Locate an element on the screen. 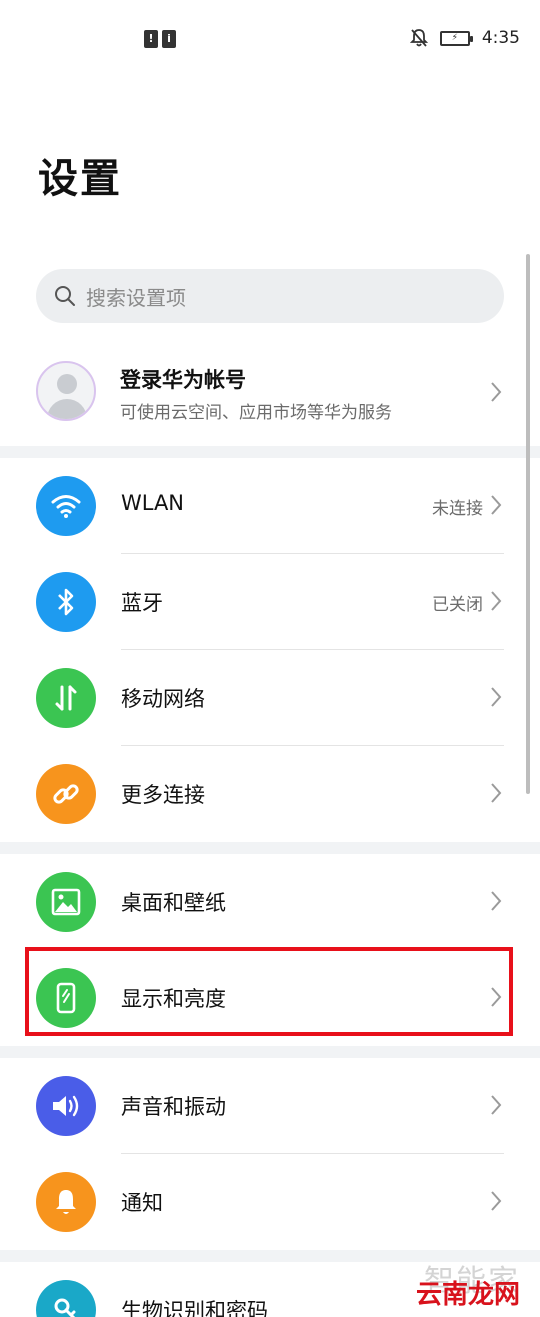 The height and width of the screenshot is (1317, 540). status-left-icons: ! i is located at coordinates (160, 39).